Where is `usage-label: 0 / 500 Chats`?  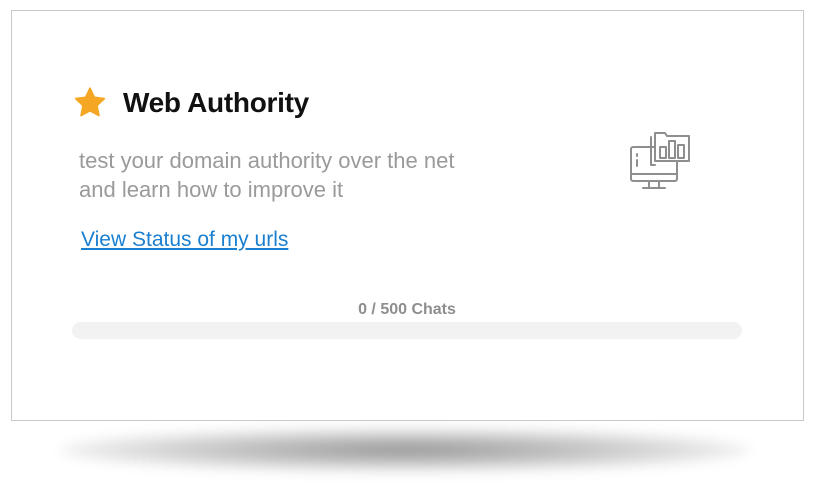
usage-label: 0 / 500 Chats is located at coordinates (407, 309).